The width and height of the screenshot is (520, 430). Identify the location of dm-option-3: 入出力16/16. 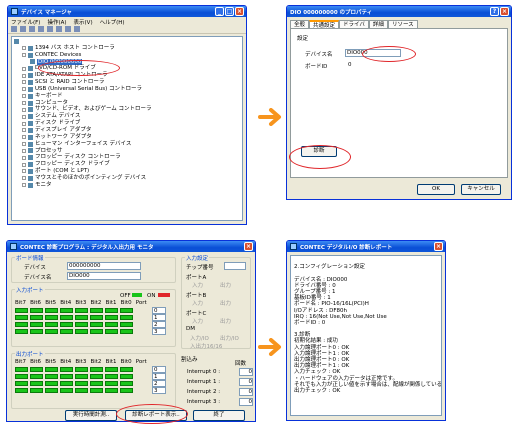
(206, 346).